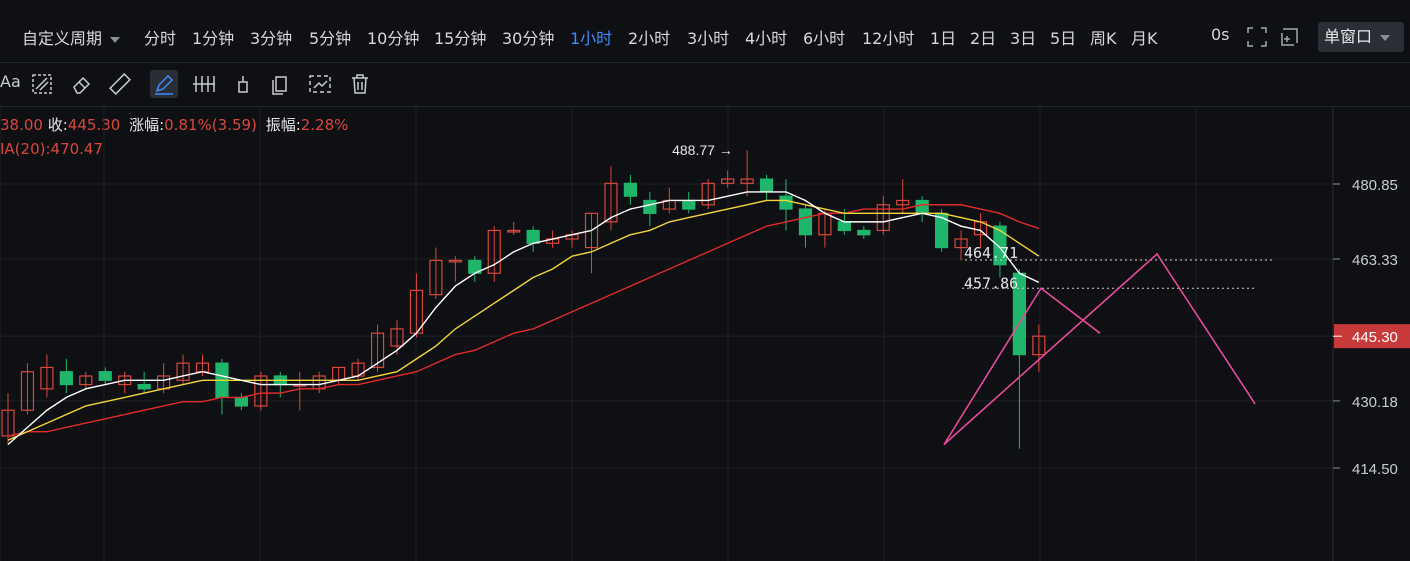 Image resolution: width=1410 pixels, height=561 pixels. What do you see at coordinates (42, 84) in the screenshot?
I see `pattern-tool-icon` at bounding box center [42, 84].